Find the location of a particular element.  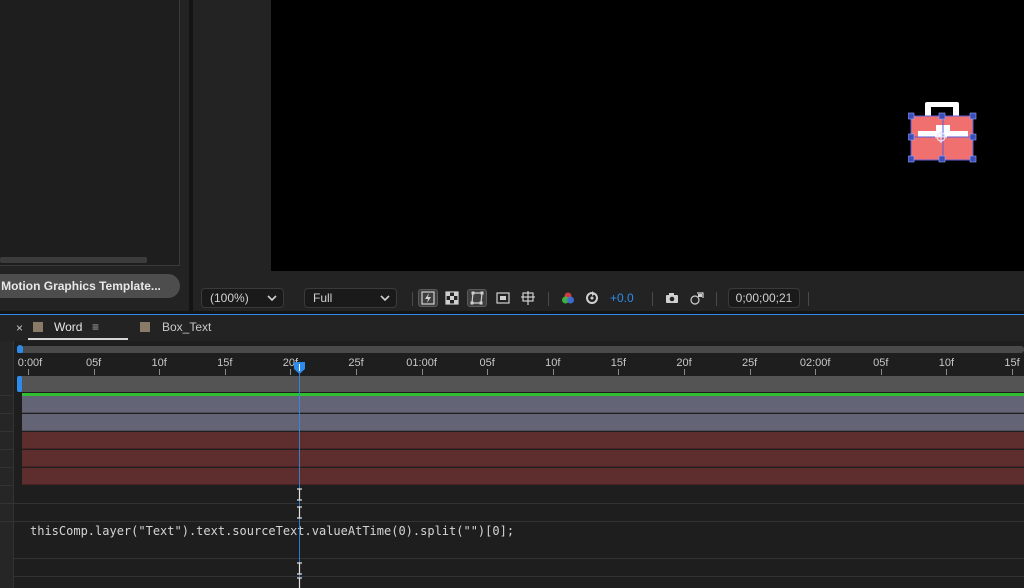

time-navigator-bar is located at coordinates (521, 349).